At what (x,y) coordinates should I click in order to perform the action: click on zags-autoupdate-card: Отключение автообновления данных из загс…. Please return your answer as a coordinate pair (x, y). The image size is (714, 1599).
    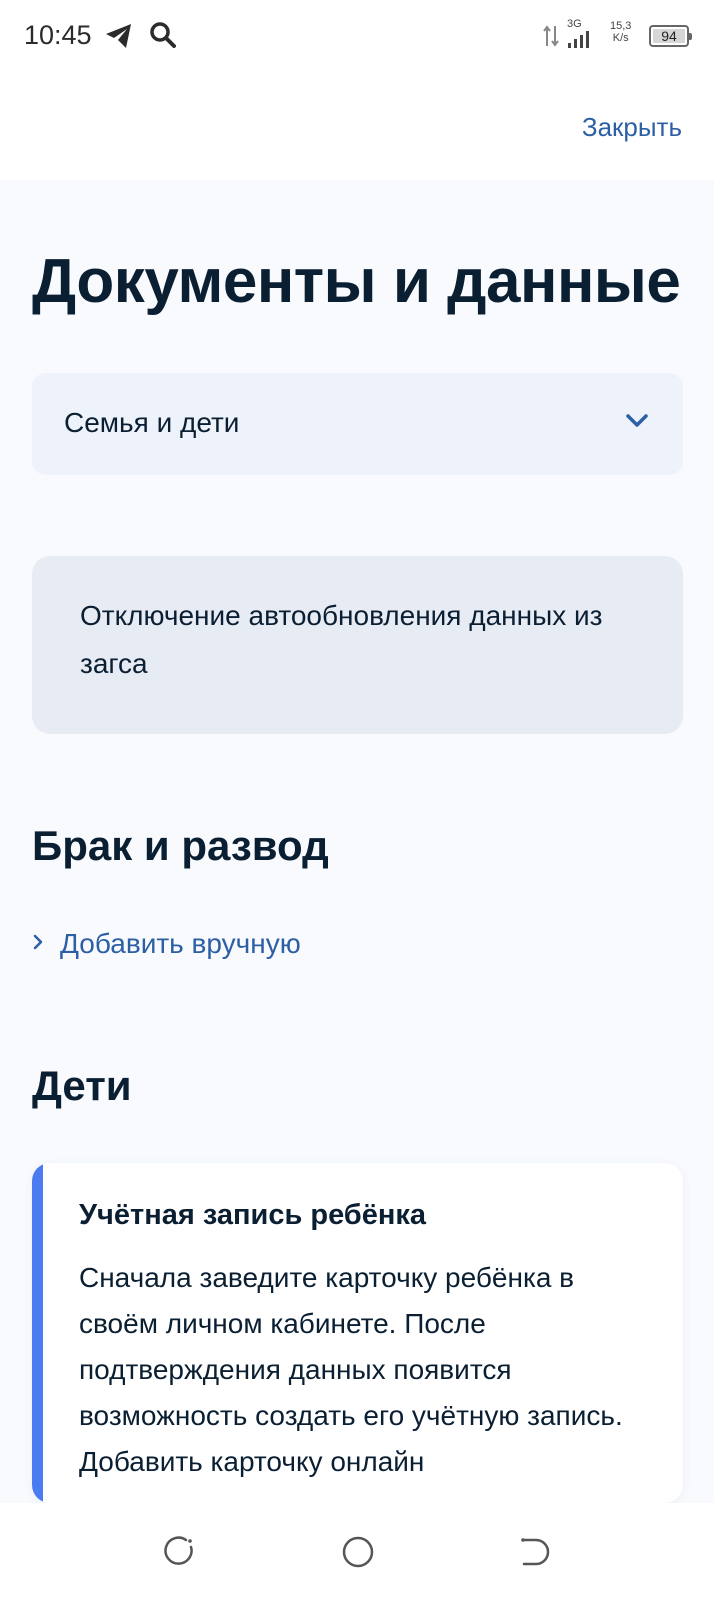
    Looking at the image, I should click on (357, 645).